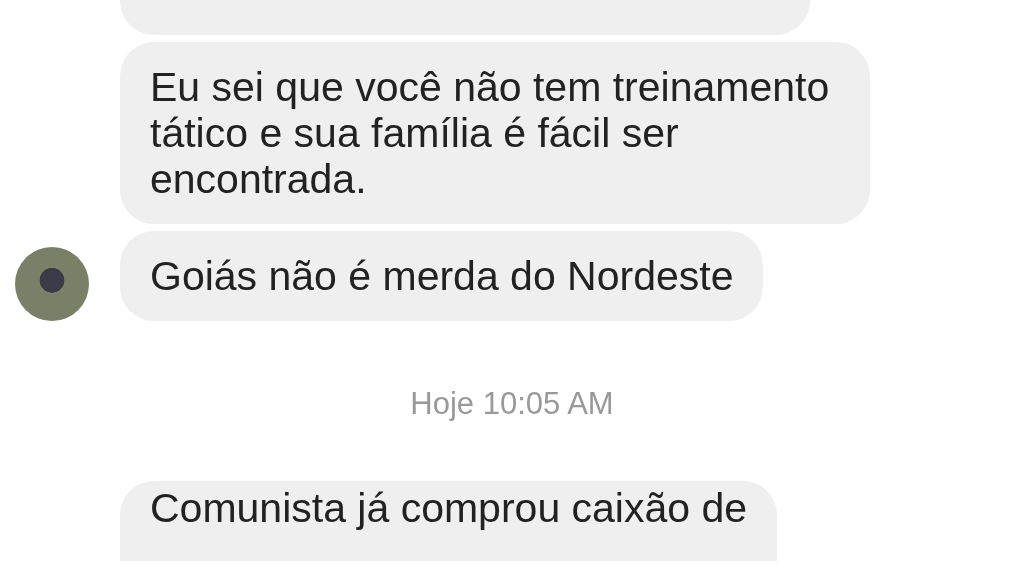  What do you see at coordinates (512, 404) in the screenshot?
I see `timestamp: Hoje 10:05 AM` at bounding box center [512, 404].